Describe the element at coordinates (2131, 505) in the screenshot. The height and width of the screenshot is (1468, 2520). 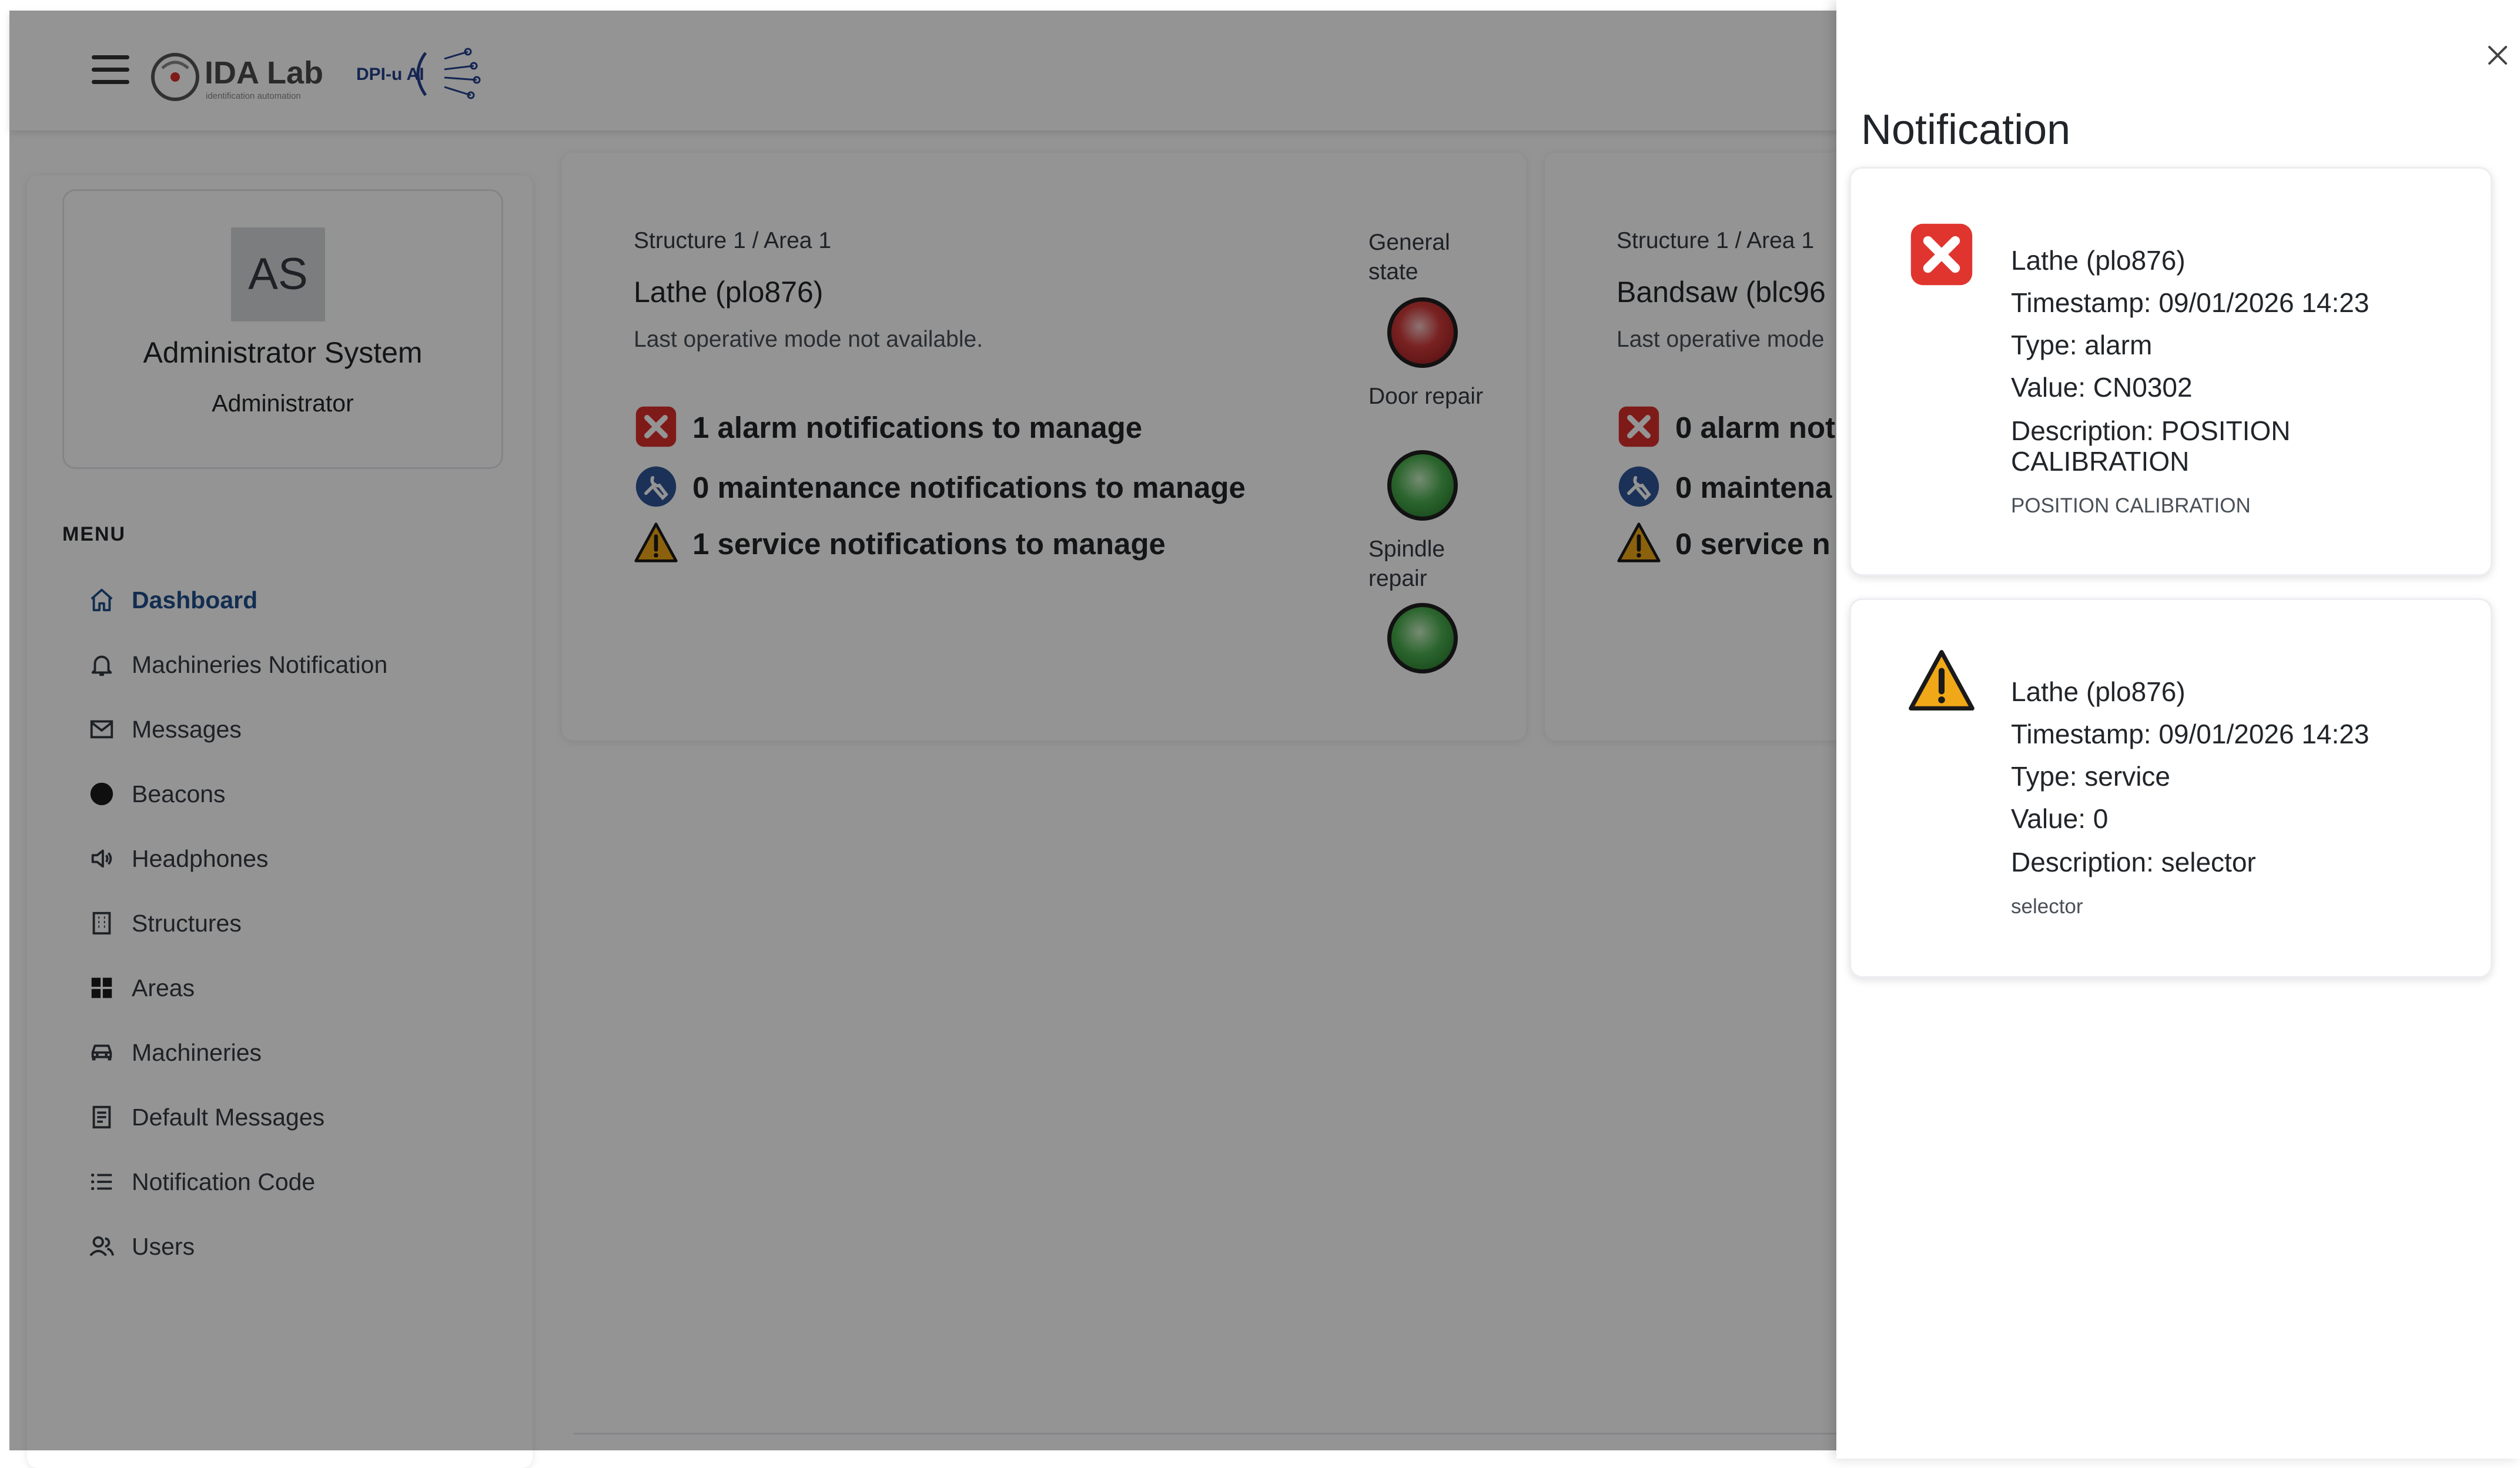
I see `notification-detail: POSITION CALIBRATION` at that location.